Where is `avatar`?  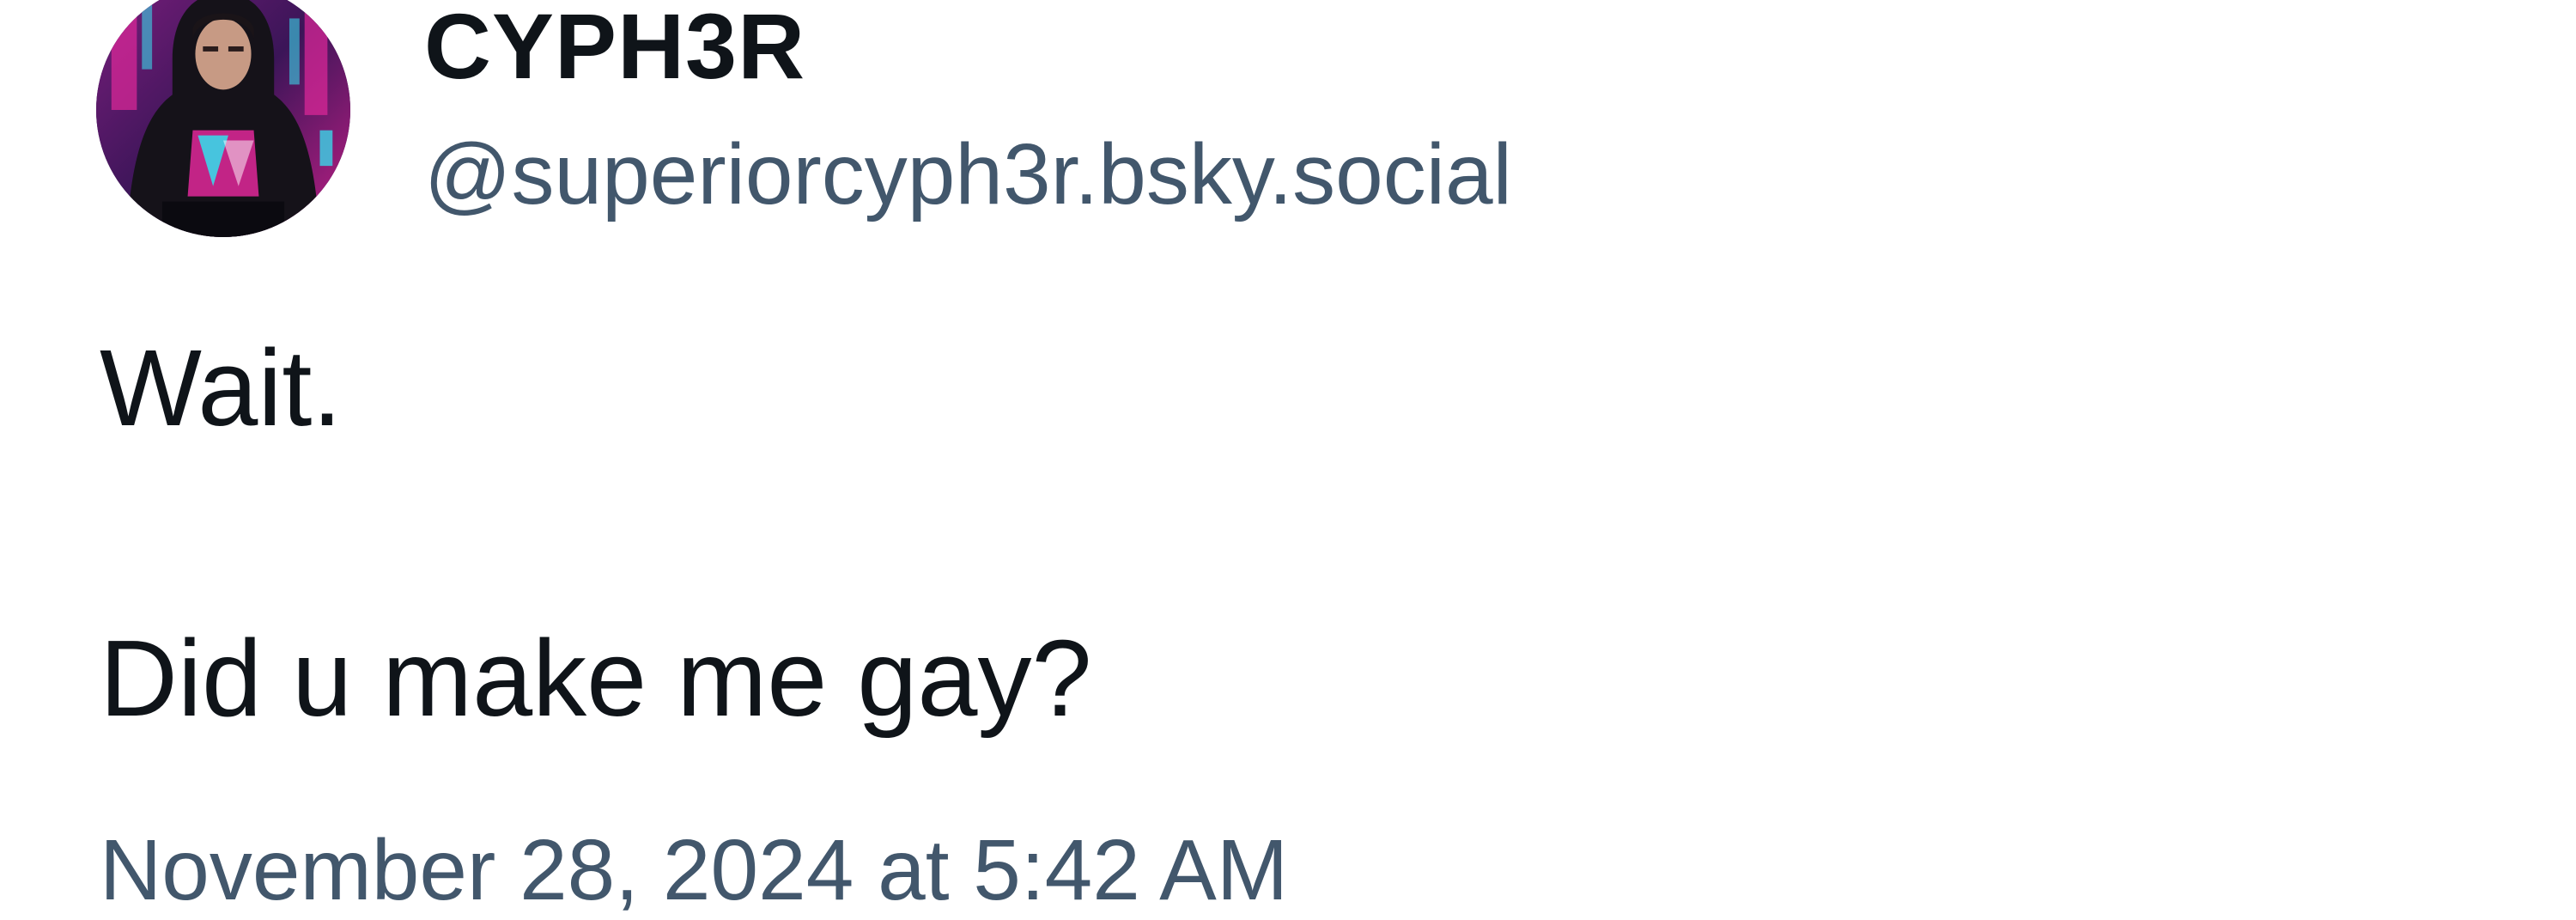
avatar is located at coordinates (223, 118).